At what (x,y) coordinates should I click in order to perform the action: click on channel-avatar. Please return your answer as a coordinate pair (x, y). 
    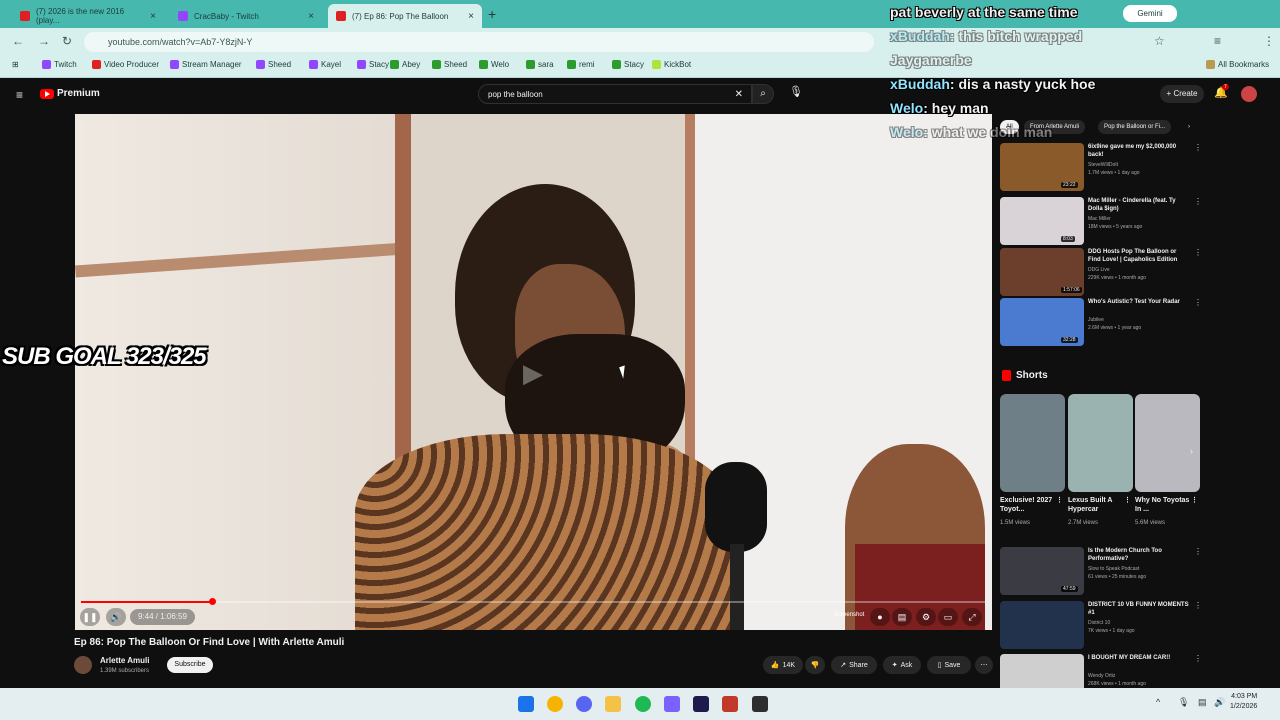
    Looking at the image, I should click on (83, 665).